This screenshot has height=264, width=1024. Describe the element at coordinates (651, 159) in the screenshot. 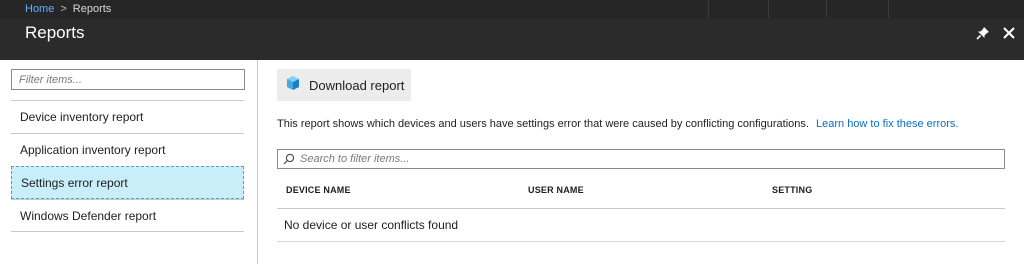

I see `search-input` at that location.